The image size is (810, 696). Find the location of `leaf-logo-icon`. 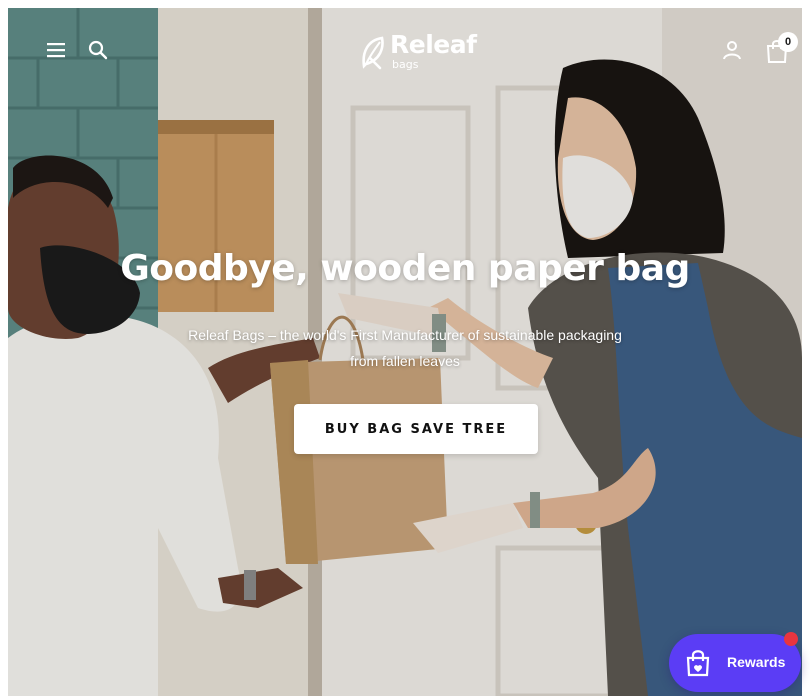

leaf-logo-icon is located at coordinates (373, 53).